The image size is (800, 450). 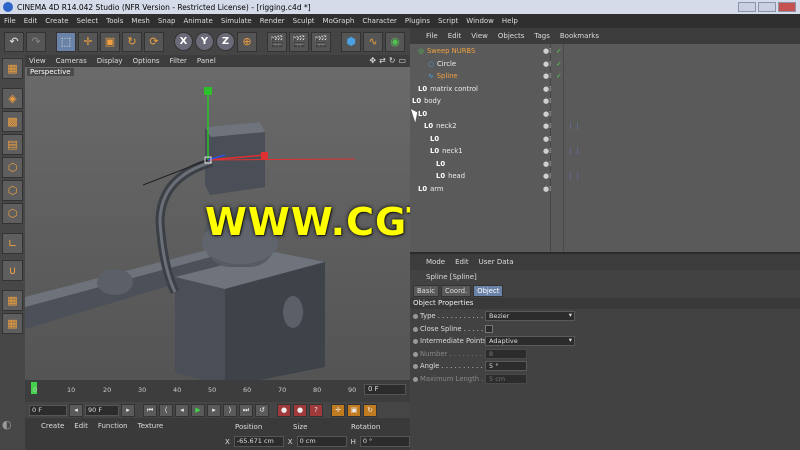 What do you see at coordinates (36, 41) in the screenshot?
I see `redo-icon: ↷` at bounding box center [36, 41].